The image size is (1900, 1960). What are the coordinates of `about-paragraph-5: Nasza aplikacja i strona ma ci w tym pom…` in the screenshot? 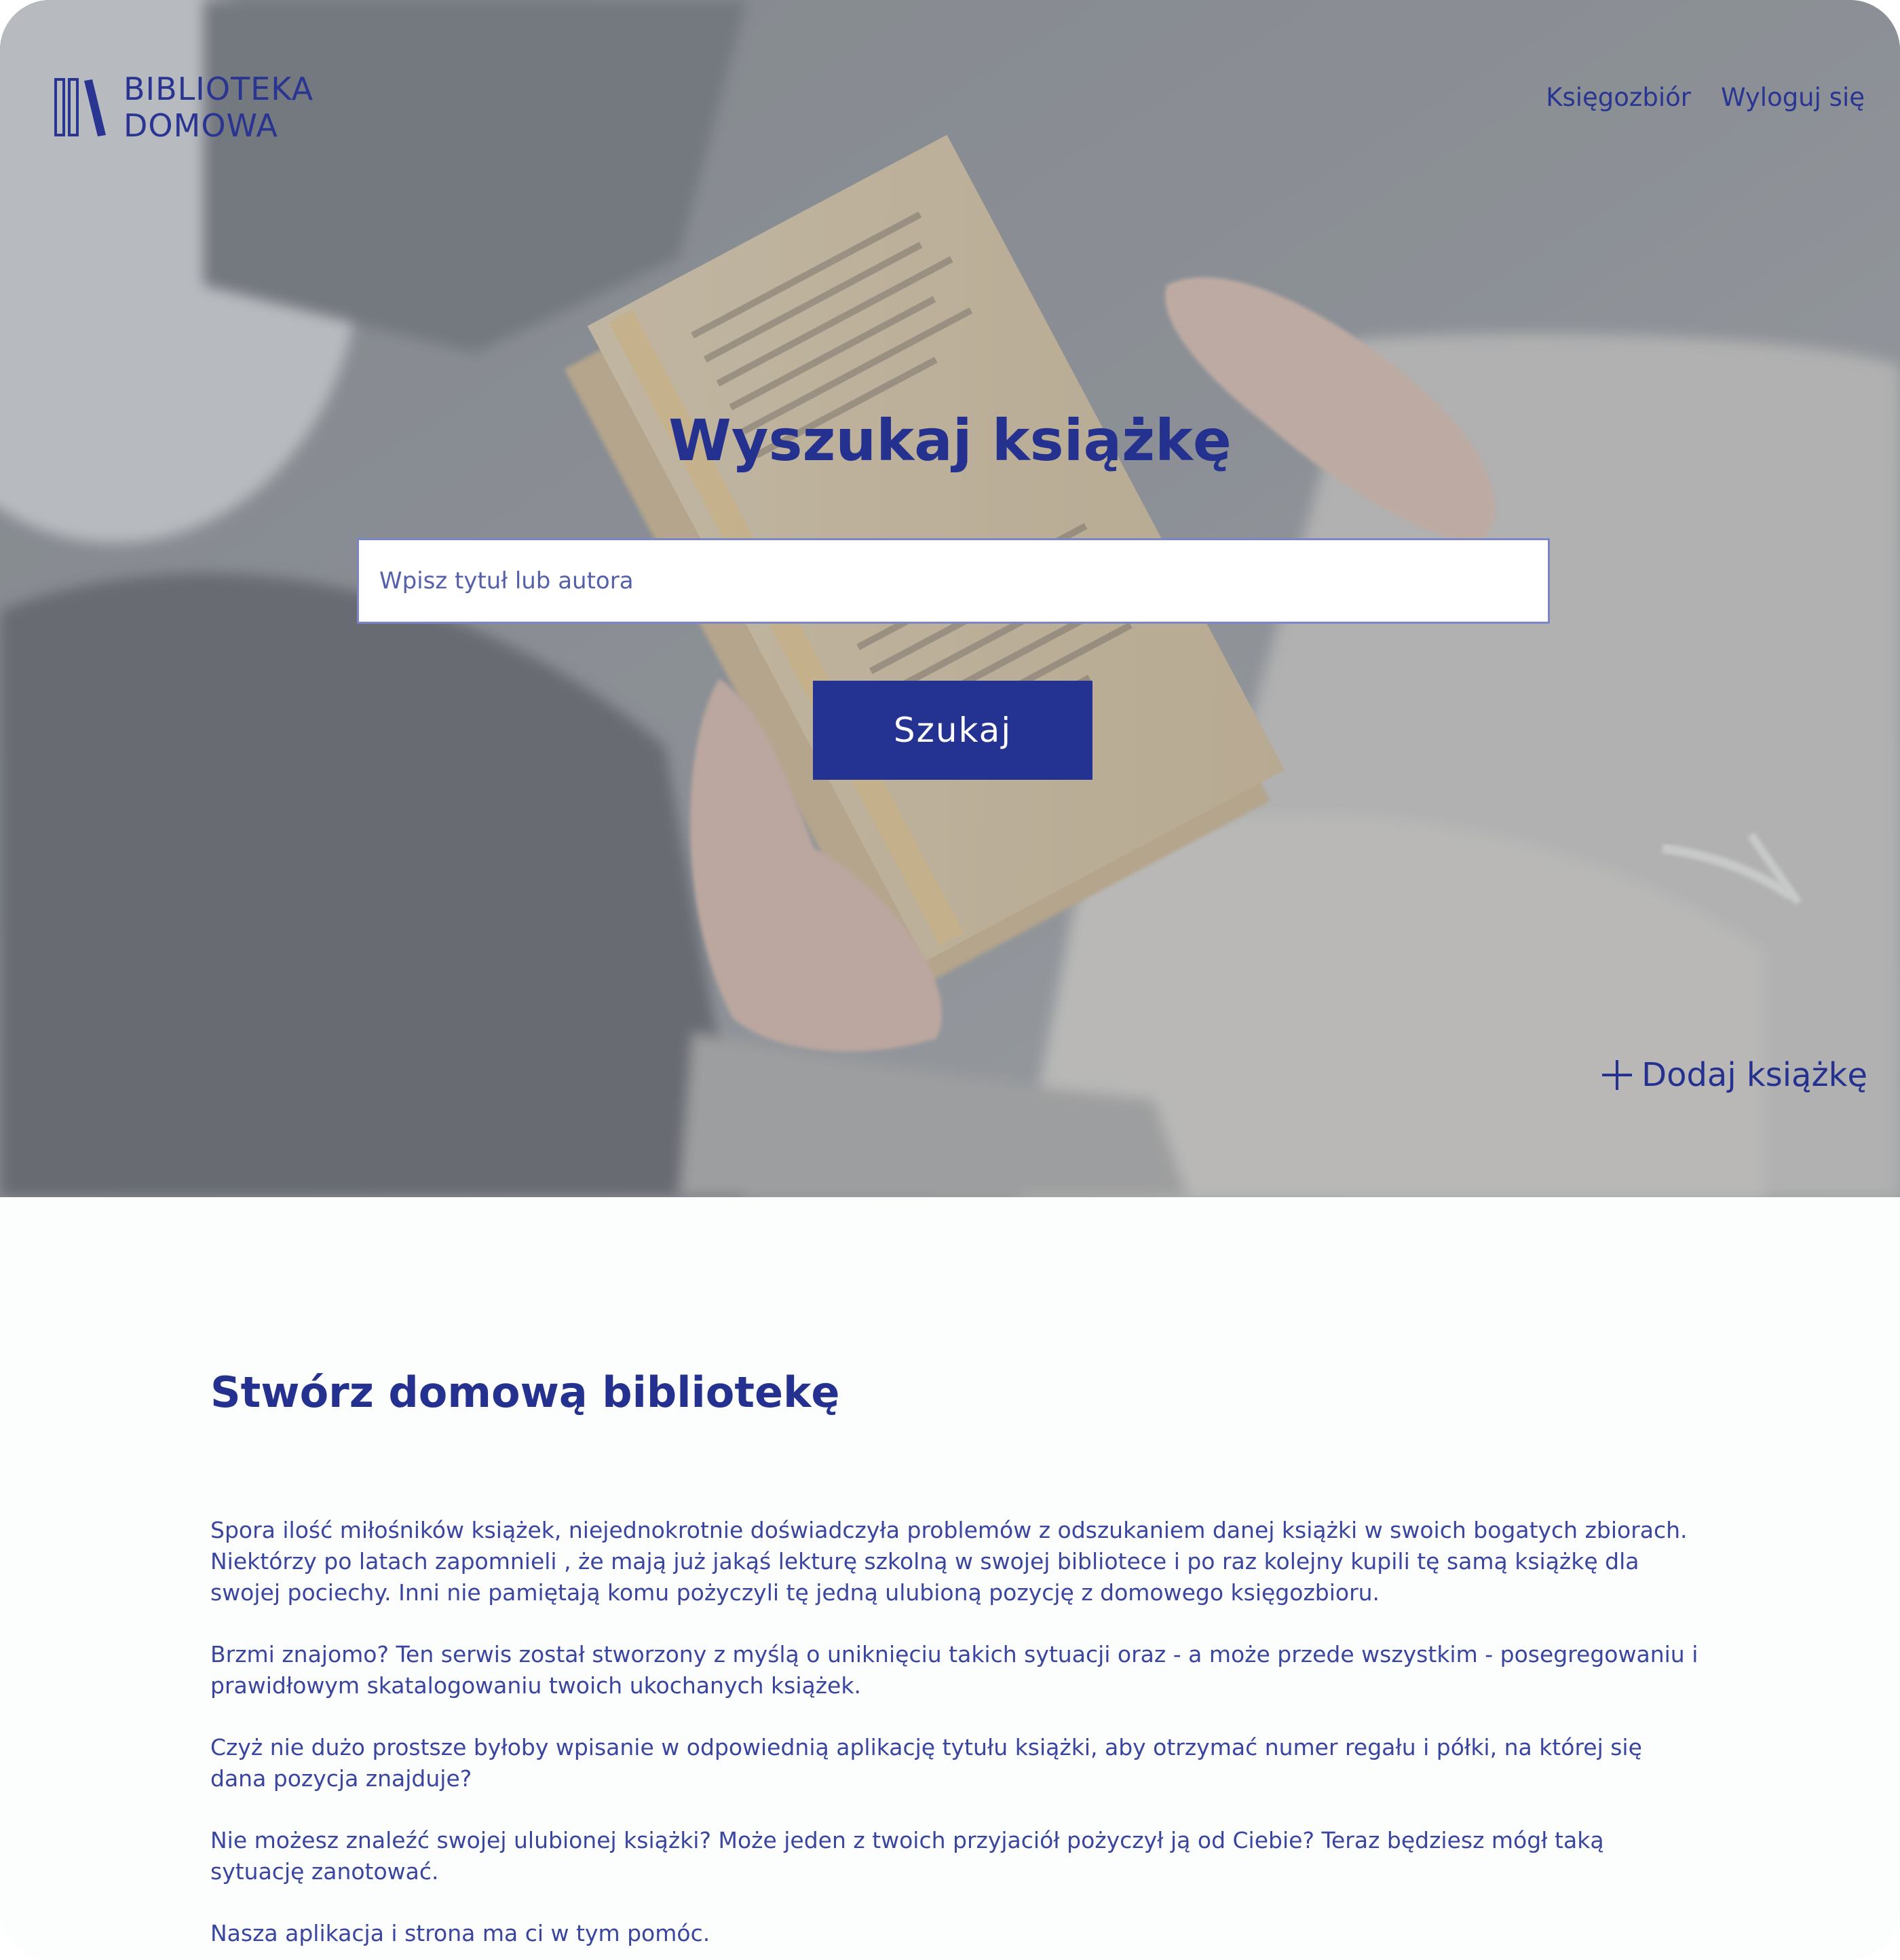 It's located at (460, 1933).